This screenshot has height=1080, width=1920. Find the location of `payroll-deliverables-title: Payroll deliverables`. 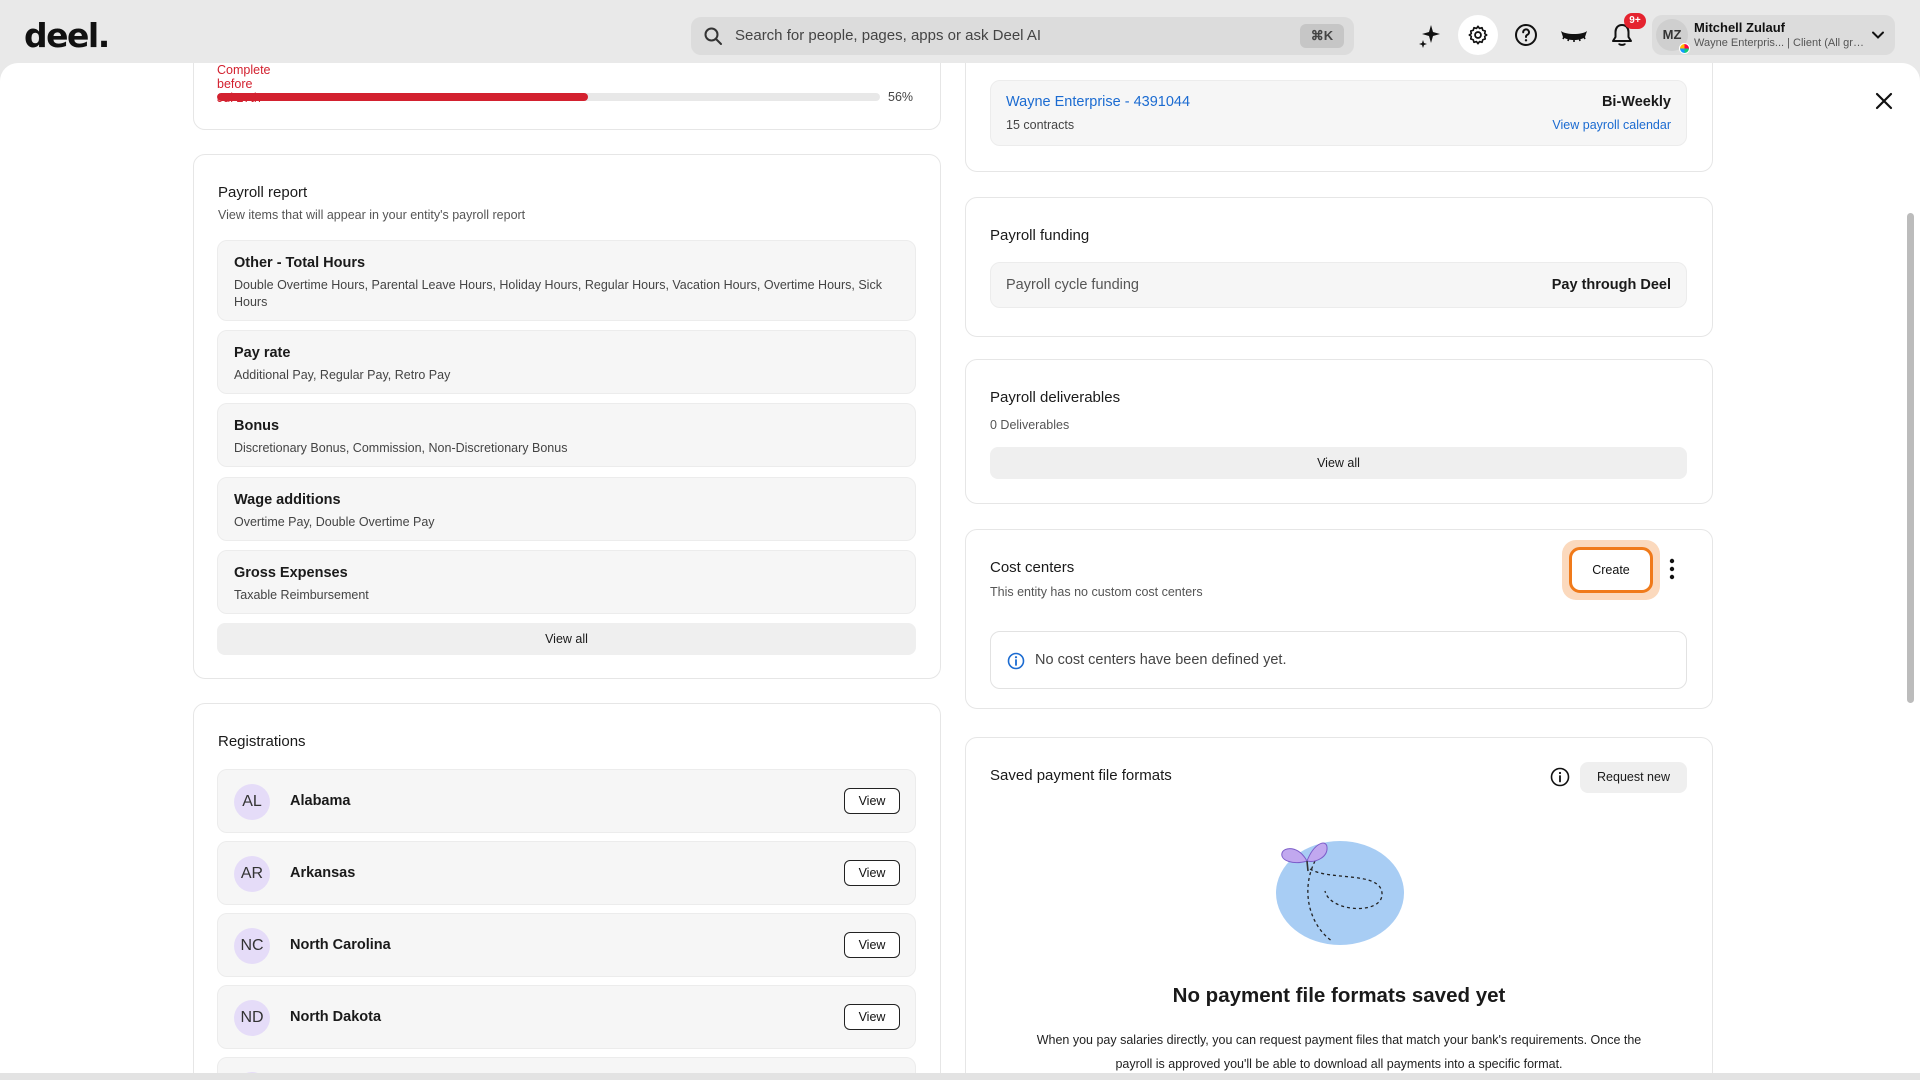

payroll-deliverables-title: Payroll deliverables is located at coordinates (1055, 397).